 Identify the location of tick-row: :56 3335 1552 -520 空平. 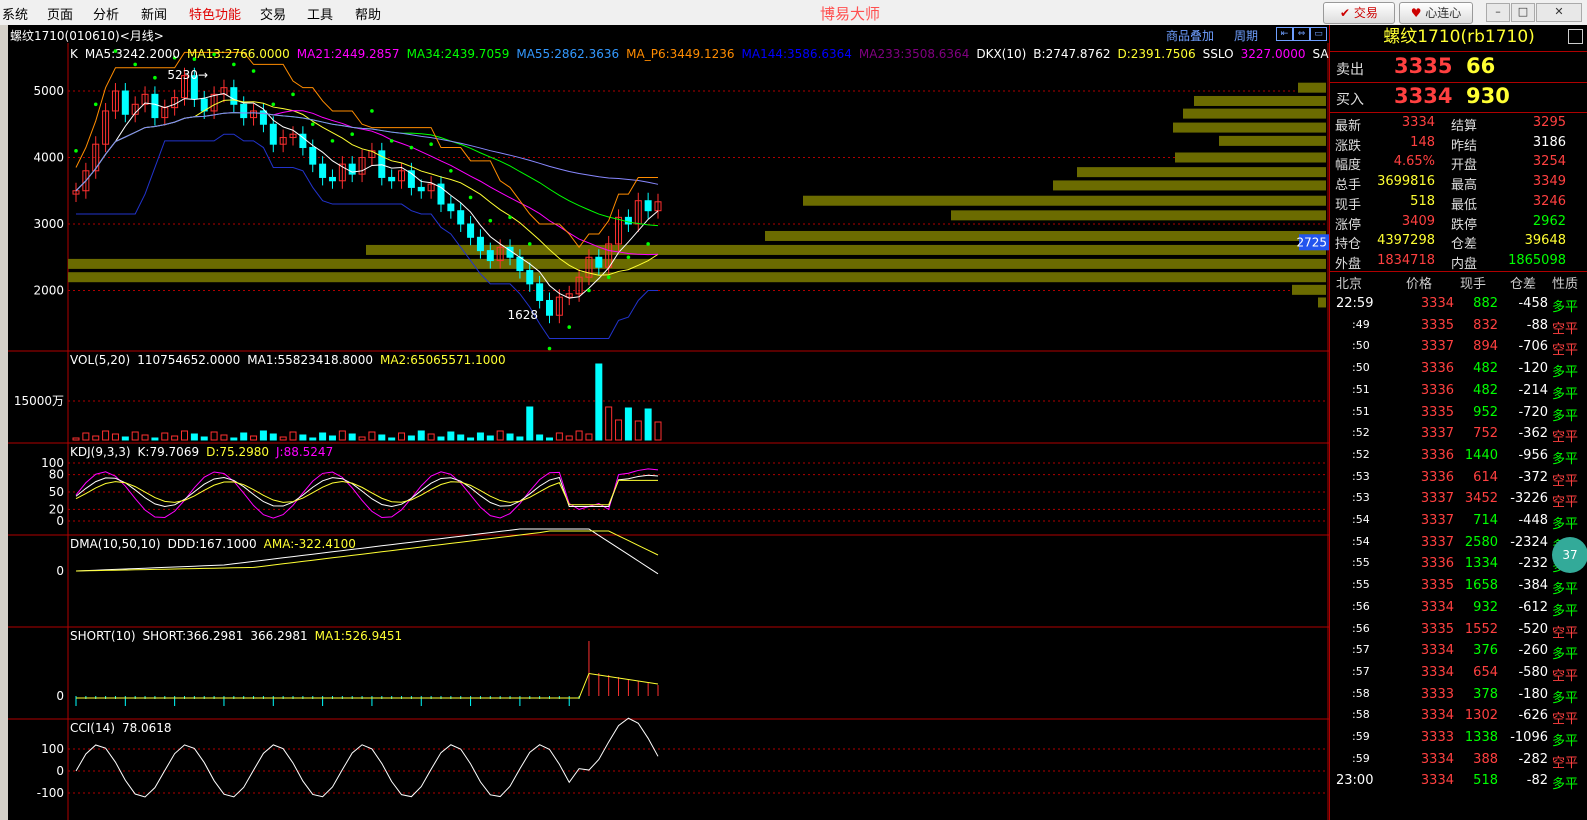
(1458, 630).